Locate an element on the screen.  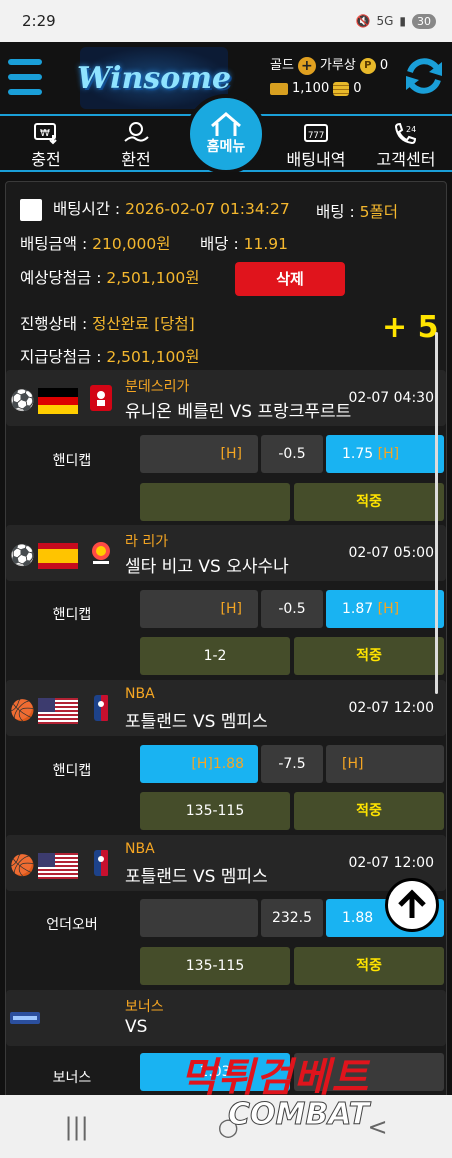
scroll-top-button is located at coordinates (412, 905).